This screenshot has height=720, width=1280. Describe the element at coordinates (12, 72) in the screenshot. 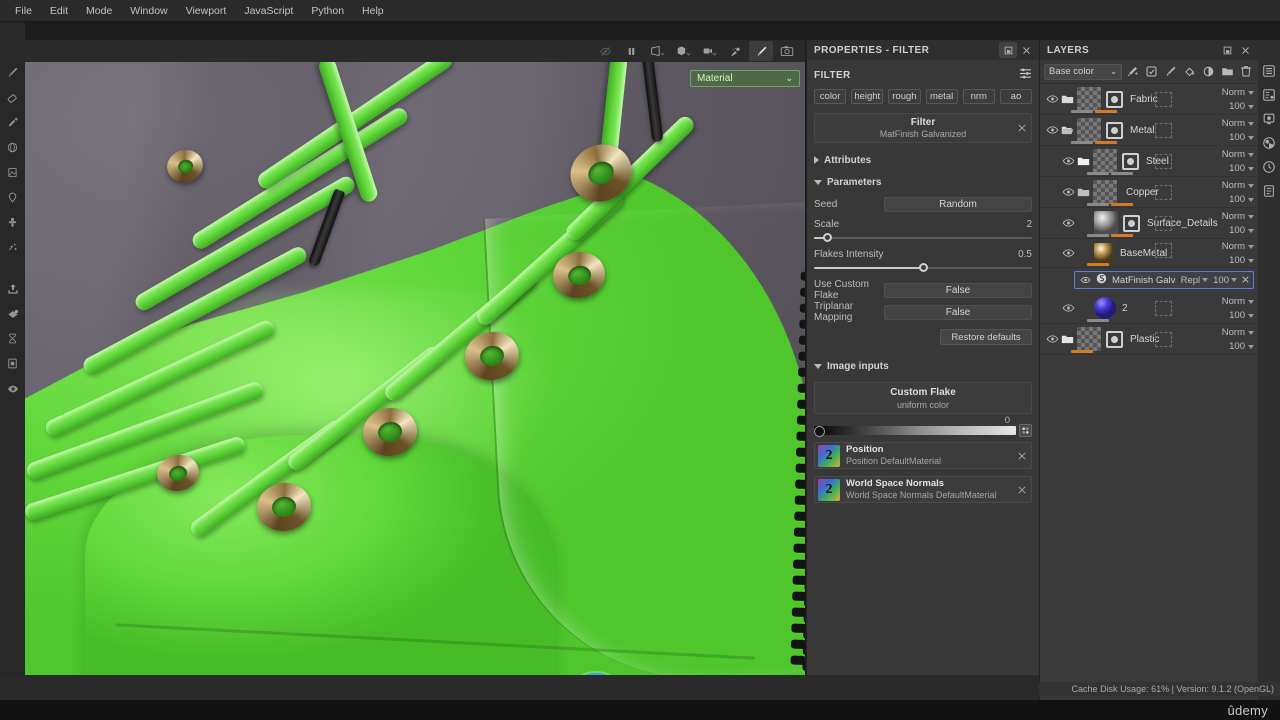

I see `paint-brush-tool-icon` at that location.